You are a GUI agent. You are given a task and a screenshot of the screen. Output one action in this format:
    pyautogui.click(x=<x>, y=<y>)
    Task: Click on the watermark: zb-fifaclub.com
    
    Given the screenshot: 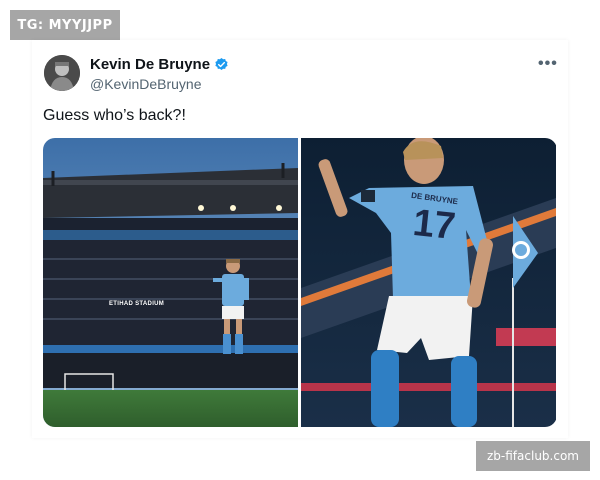 What is the action you would take?
    pyautogui.click(x=533, y=456)
    